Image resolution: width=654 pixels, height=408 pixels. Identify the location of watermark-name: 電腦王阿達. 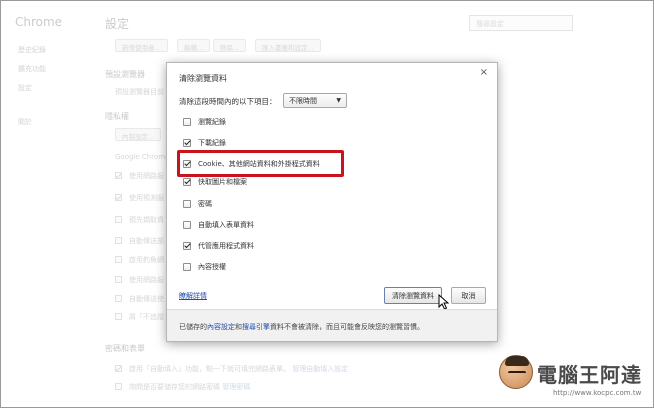
(589, 375).